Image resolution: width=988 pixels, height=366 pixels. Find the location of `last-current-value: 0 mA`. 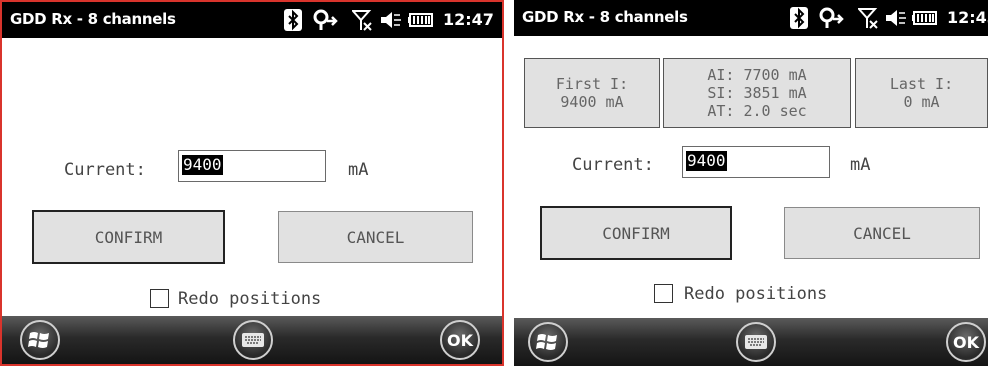

last-current-value: 0 mA is located at coordinates (921, 102).